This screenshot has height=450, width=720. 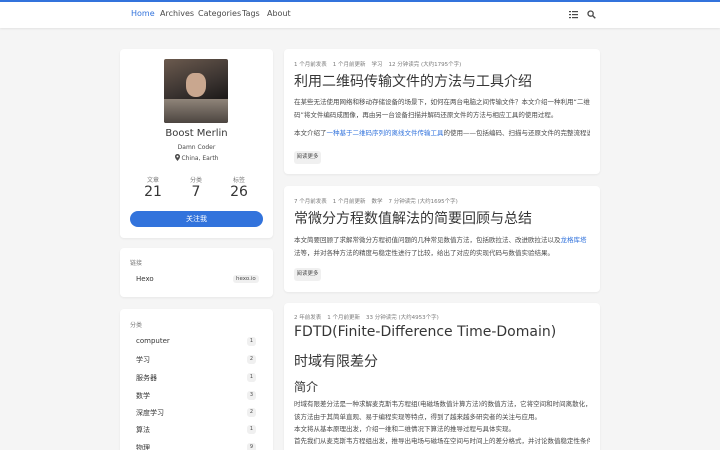 I want to click on search-icon, so click(x=591, y=16).